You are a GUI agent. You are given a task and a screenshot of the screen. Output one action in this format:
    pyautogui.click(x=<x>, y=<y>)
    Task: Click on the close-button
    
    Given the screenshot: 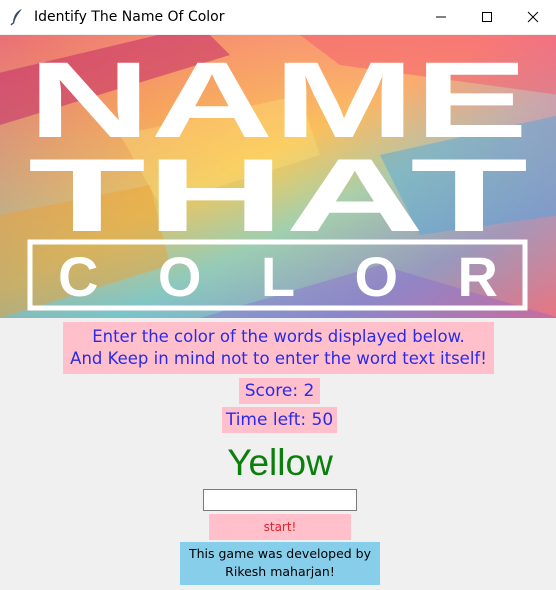 What is the action you would take?
    pyautogui.click(x=533, y=17)
    